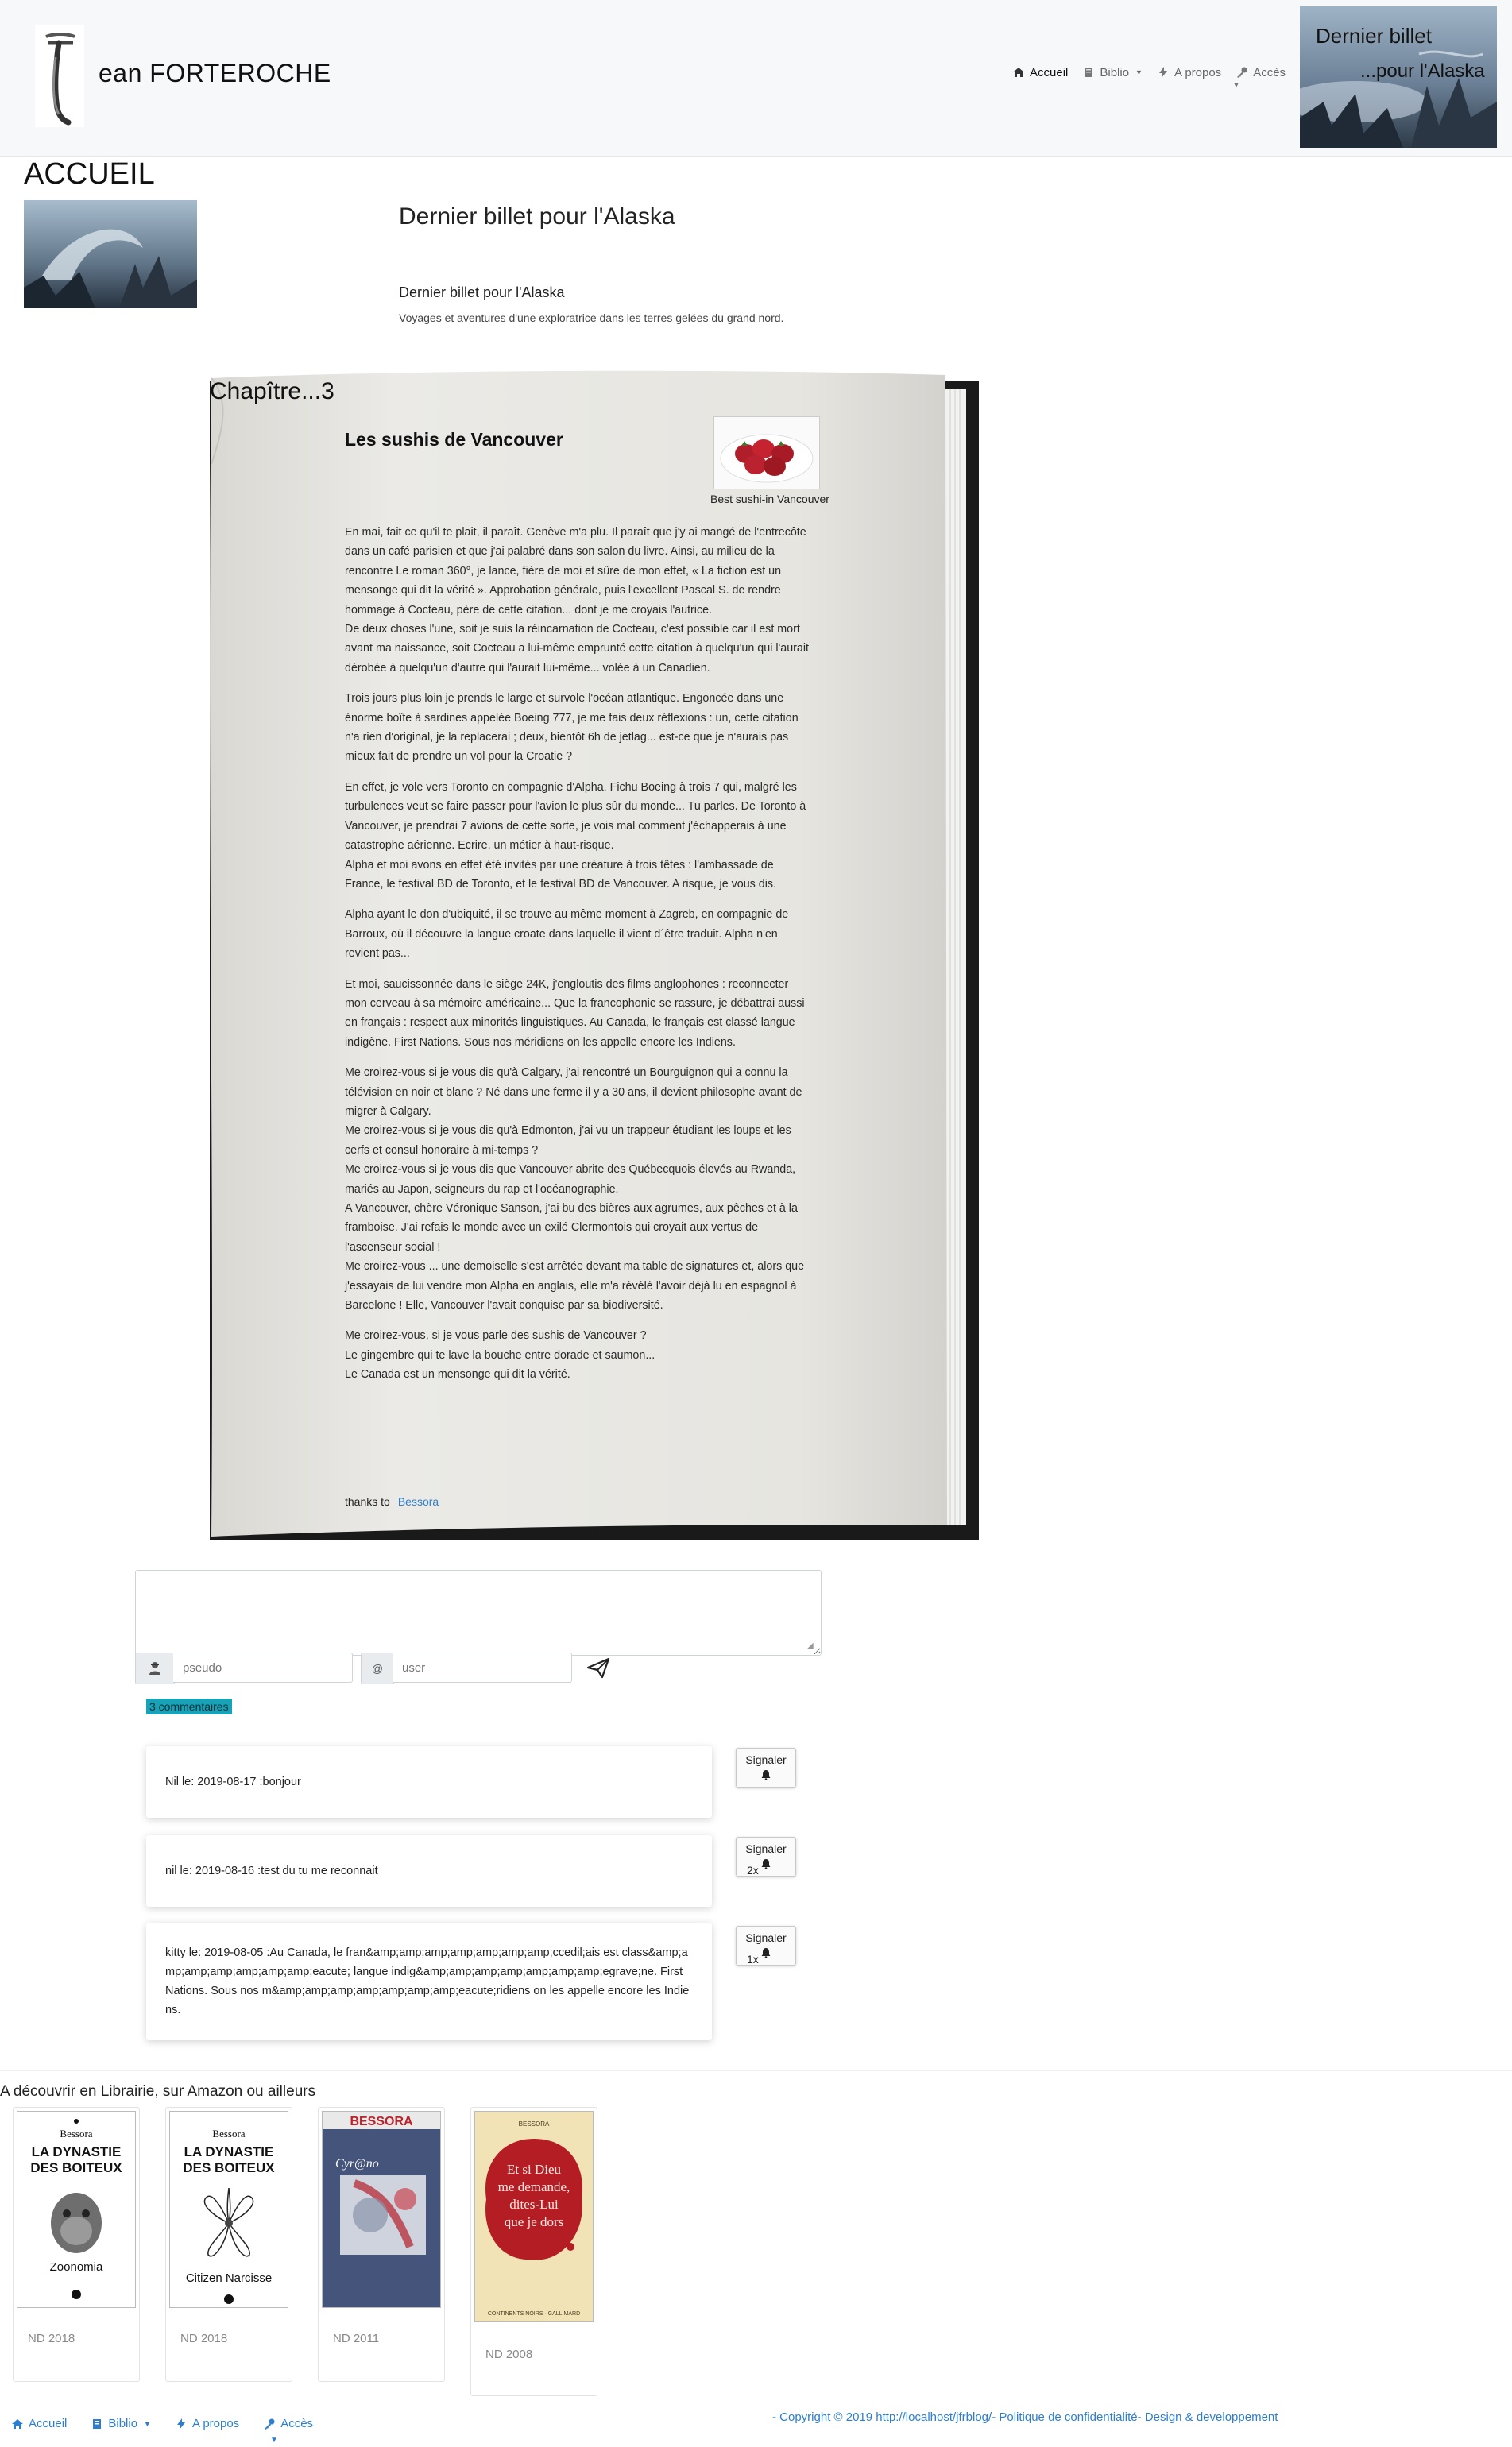  Describe the element at coordinates (48, 2423) in the screenshot. I see `footer-nav-home-label: Accueil` at that location.